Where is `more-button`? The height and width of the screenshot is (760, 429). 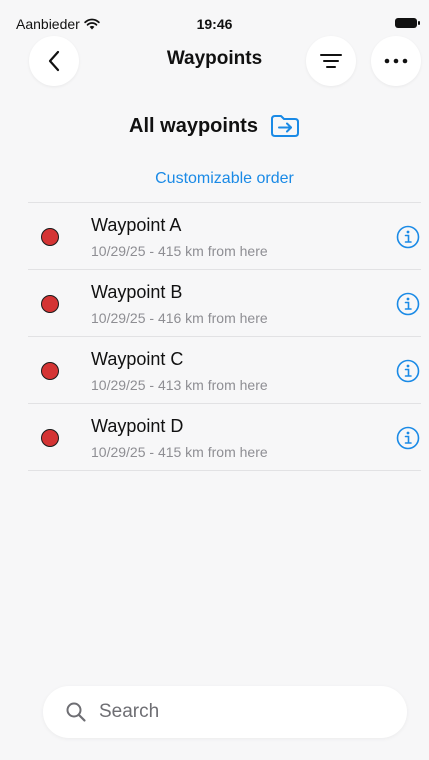 more-button is located at coordinates (396, 61).